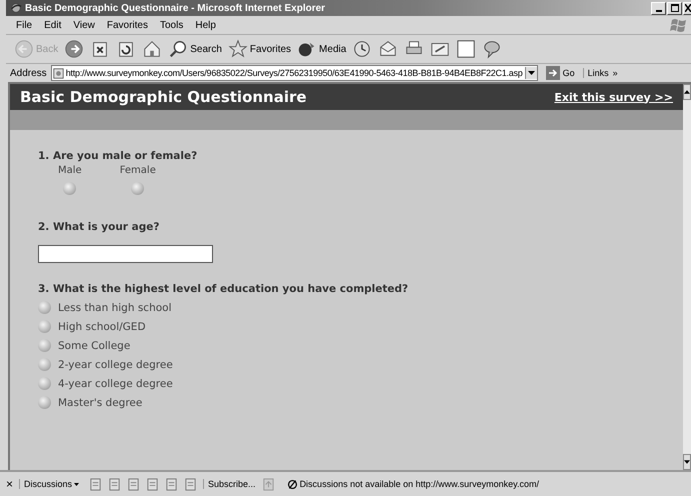 This screenshot has height=496, width=691. I want to click on up-caret-icon, so click(687, 92).